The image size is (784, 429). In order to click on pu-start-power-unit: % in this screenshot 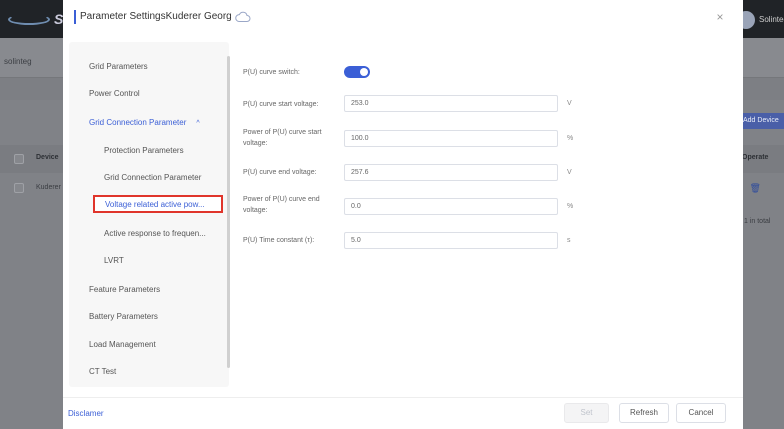, I will do `click(570, 138)`.